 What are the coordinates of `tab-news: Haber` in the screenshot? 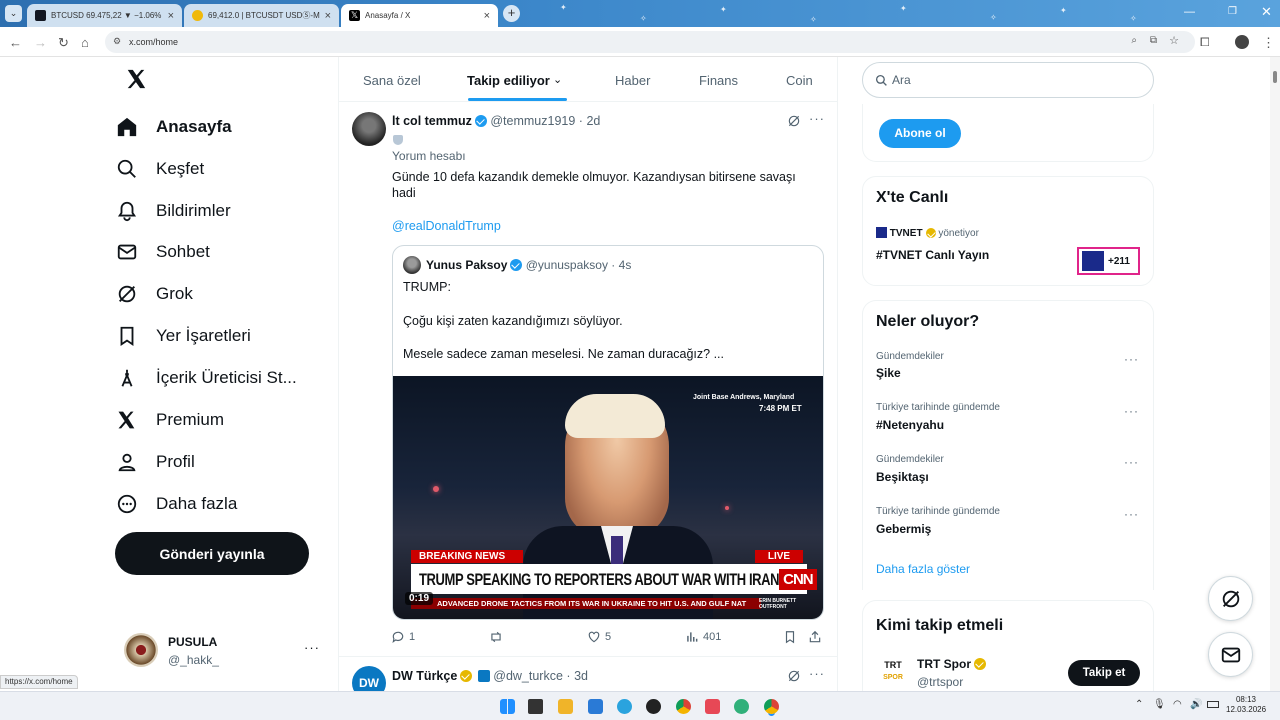 It's located at (632, 80).